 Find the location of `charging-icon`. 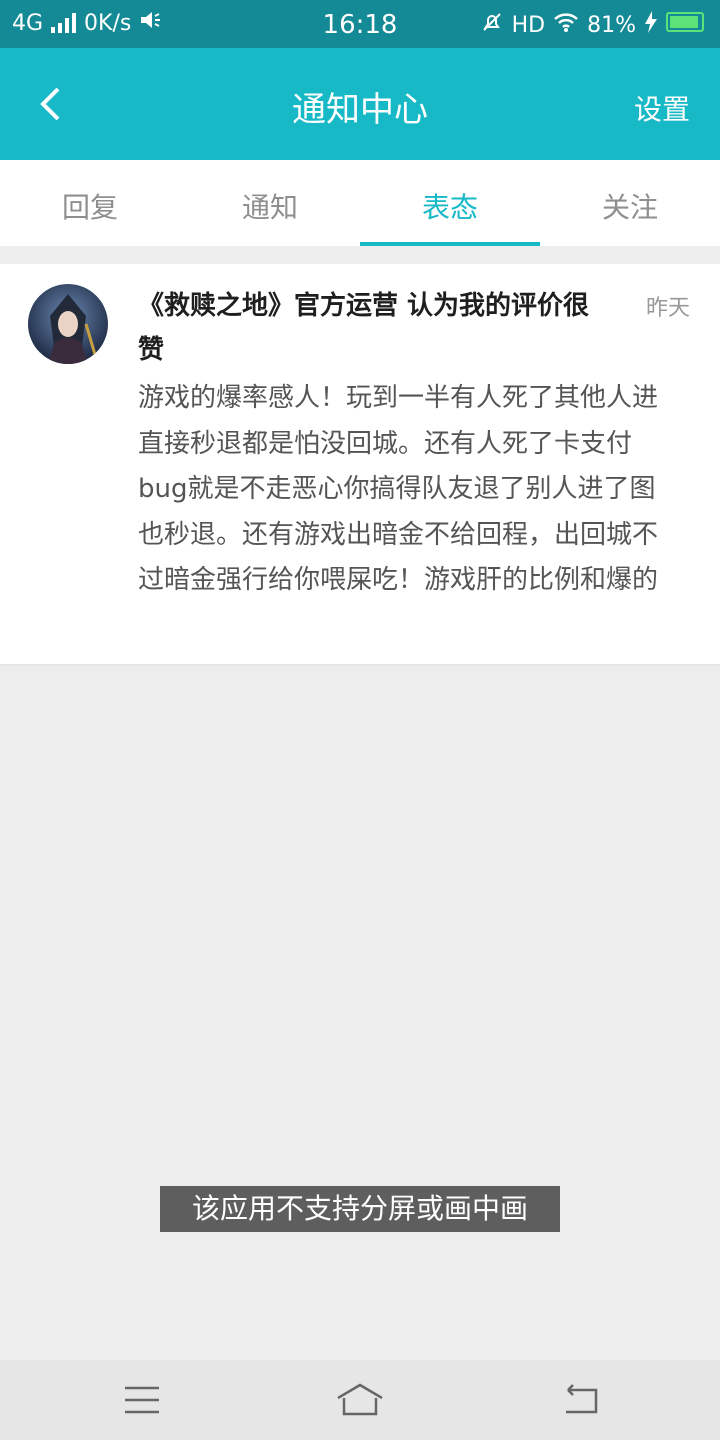

charging-icon is located at coordinates (651, 25).